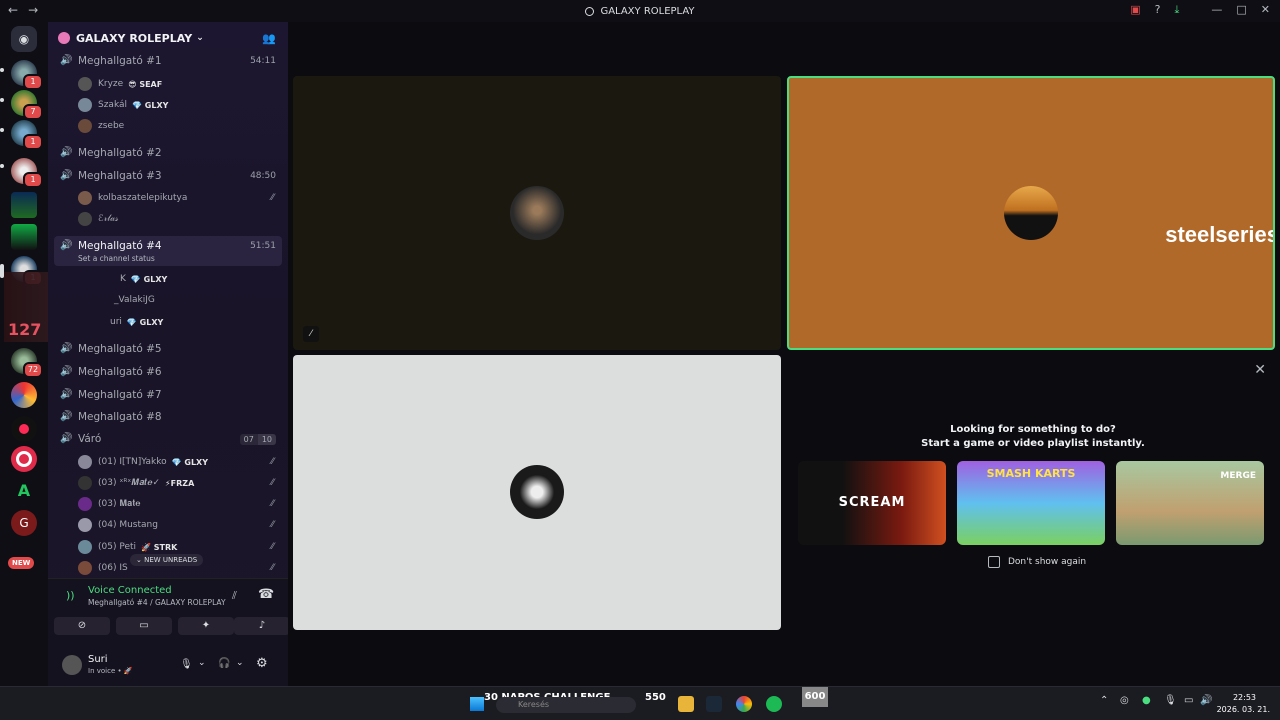 The height and width of the screenshot is (720, 1280). I want to click on voice-member: (01) I[TN]Yakko 💎 GLXY ⁄⁄, so click(178, 462).